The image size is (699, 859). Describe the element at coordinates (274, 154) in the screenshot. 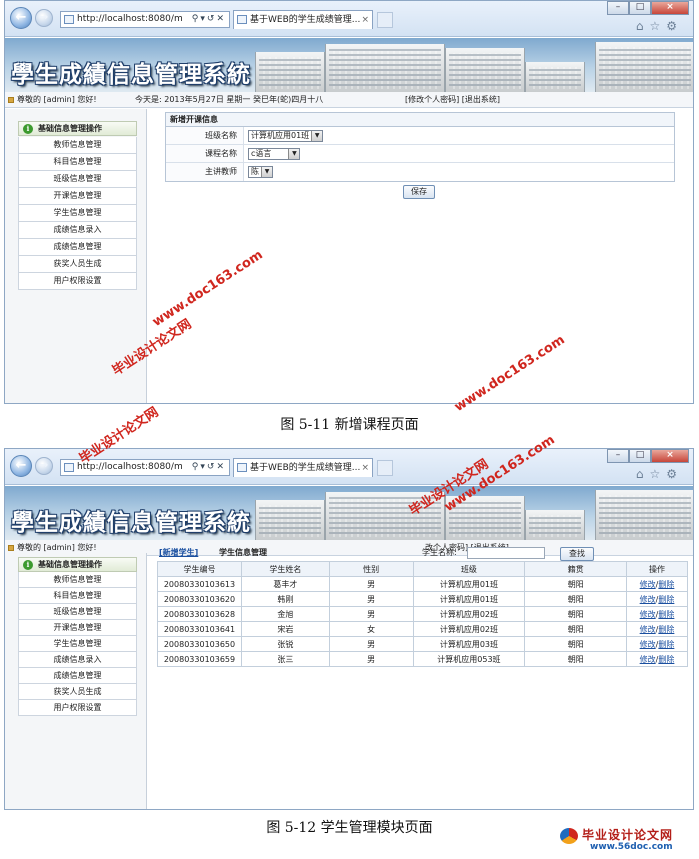

I see `course-select: c语言 ▼` at that location.